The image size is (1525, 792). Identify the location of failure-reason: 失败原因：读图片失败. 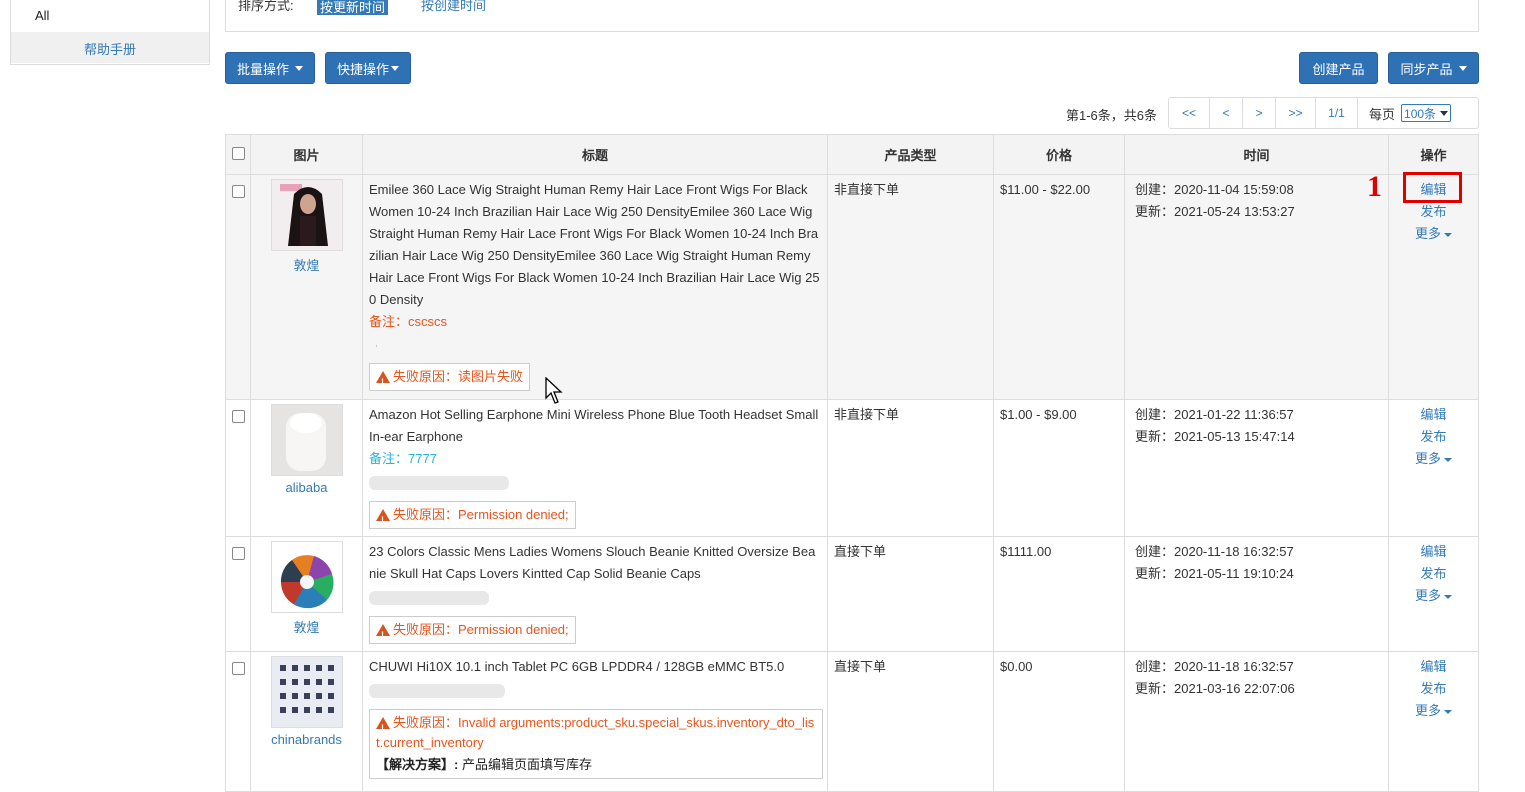
(450, 377).